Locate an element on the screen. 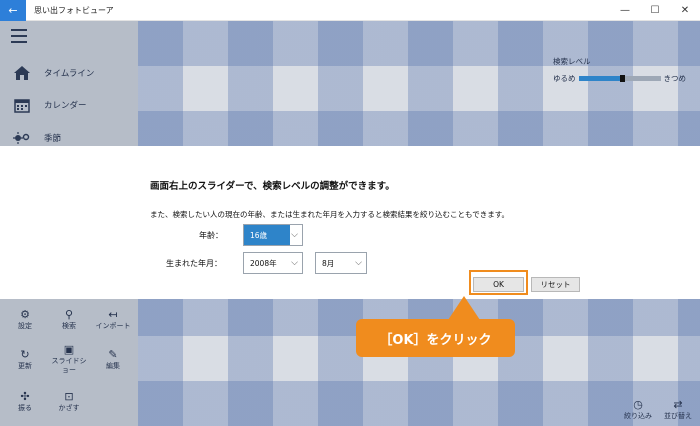  sidebar-item-calendar: カレンダー is located at coordinates (69, 105).